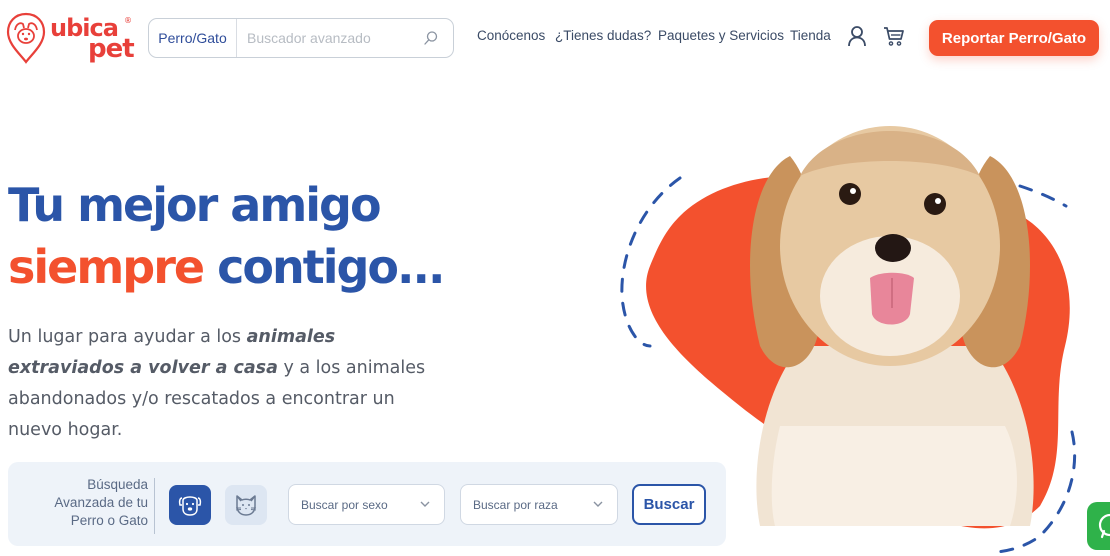 This screenshot has width=1110, height=556. I want to click on nav-tienes-dudas: ¿Tienes dudas?, so click(603, 35).